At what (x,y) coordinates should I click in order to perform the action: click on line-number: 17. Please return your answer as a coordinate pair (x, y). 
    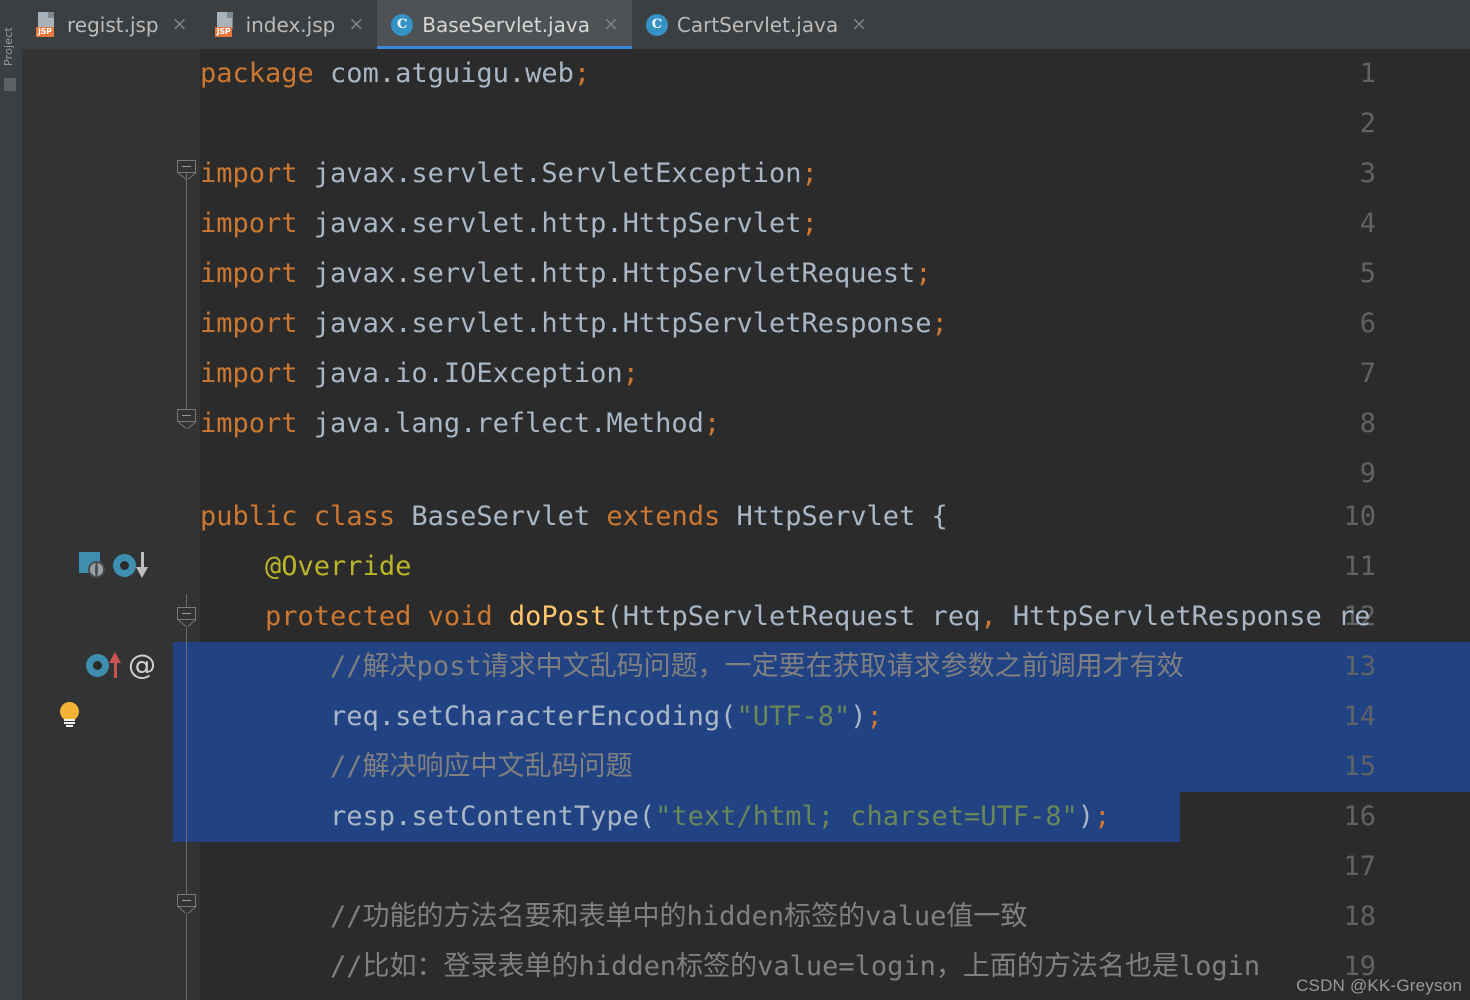
    Looking at the image, I should click on (1359, 866).